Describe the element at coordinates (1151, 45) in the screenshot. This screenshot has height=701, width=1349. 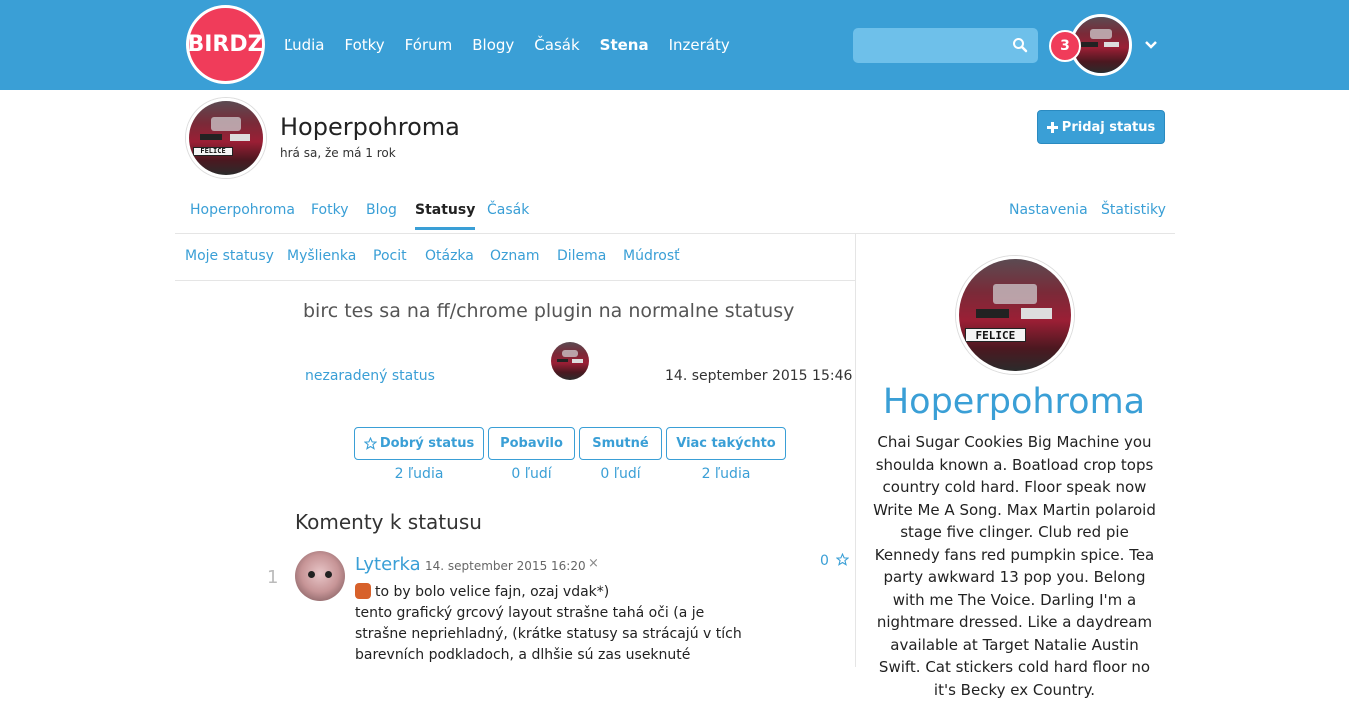
I see `chevron-down-icon` at that location.